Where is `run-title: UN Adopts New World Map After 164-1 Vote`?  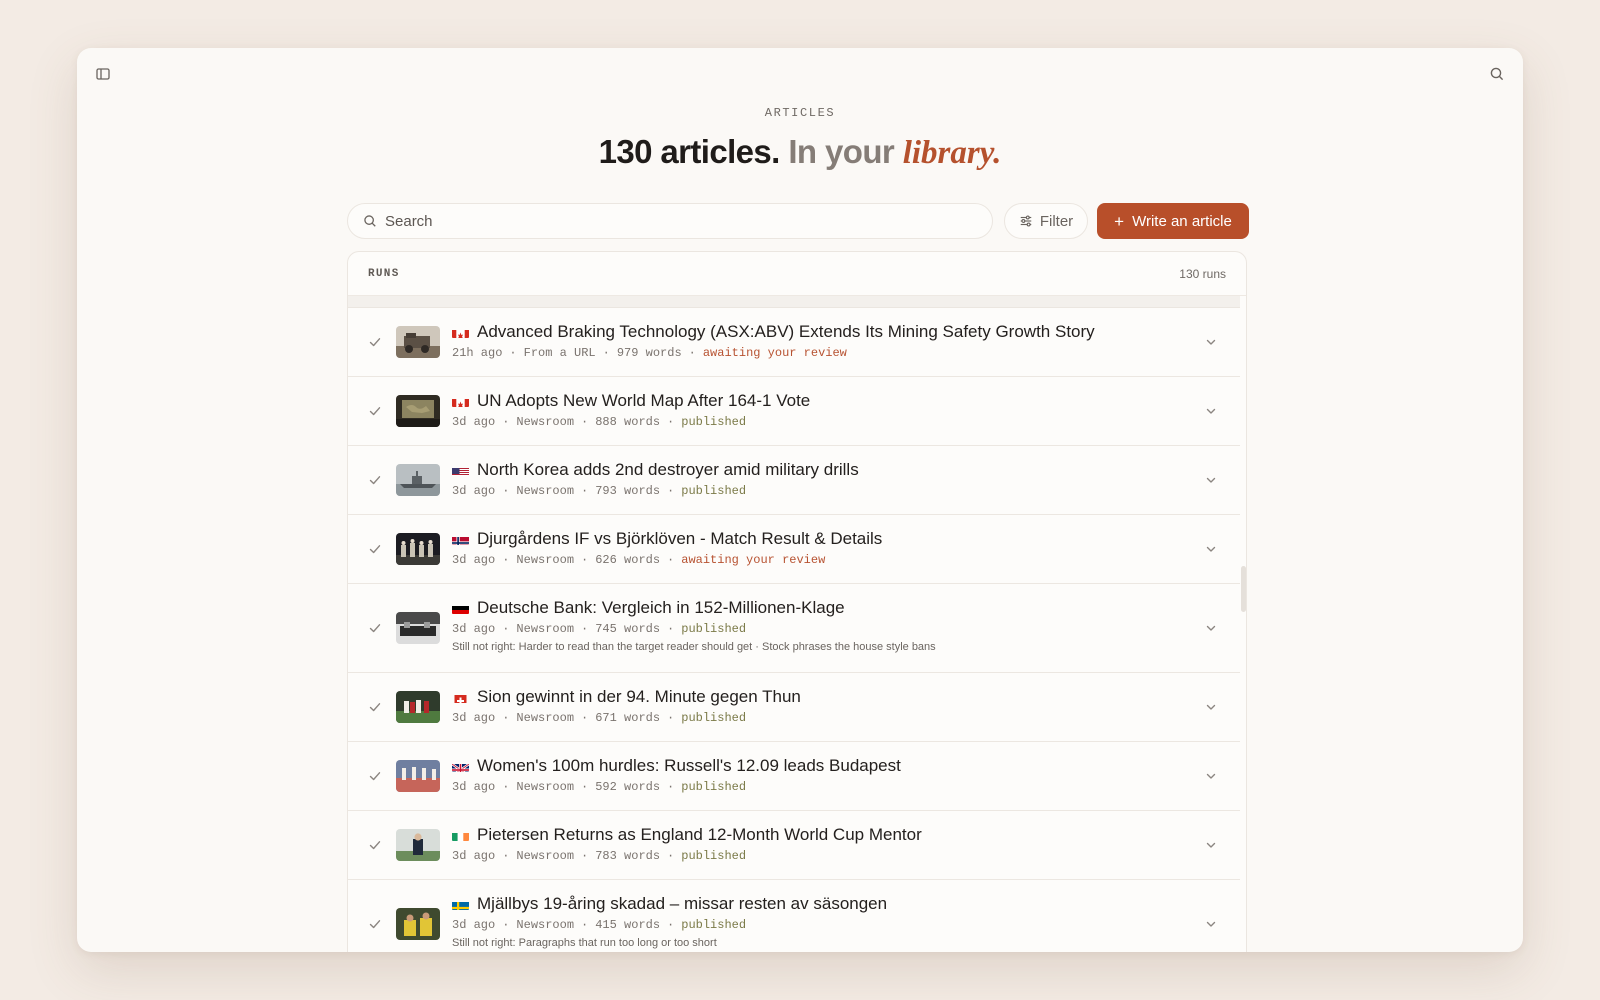 run-title: UN Adopts New World Map After 164-1 Vote is located at coordinates (644, 400).